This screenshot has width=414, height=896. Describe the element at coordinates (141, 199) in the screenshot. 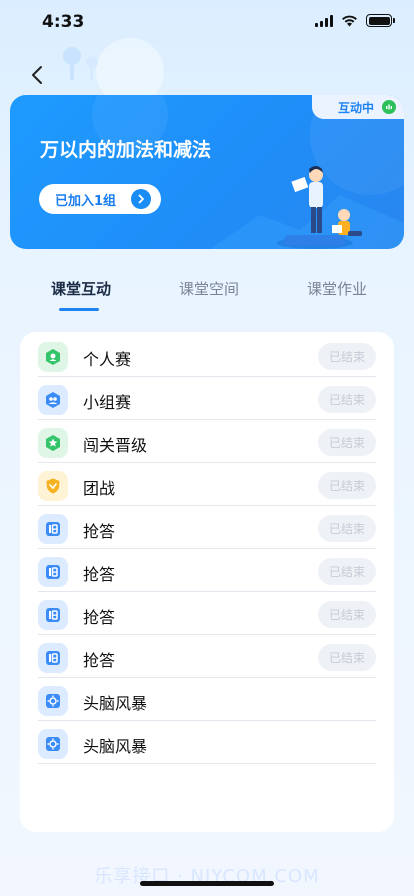

I see `chevron-right-icon` at that location.